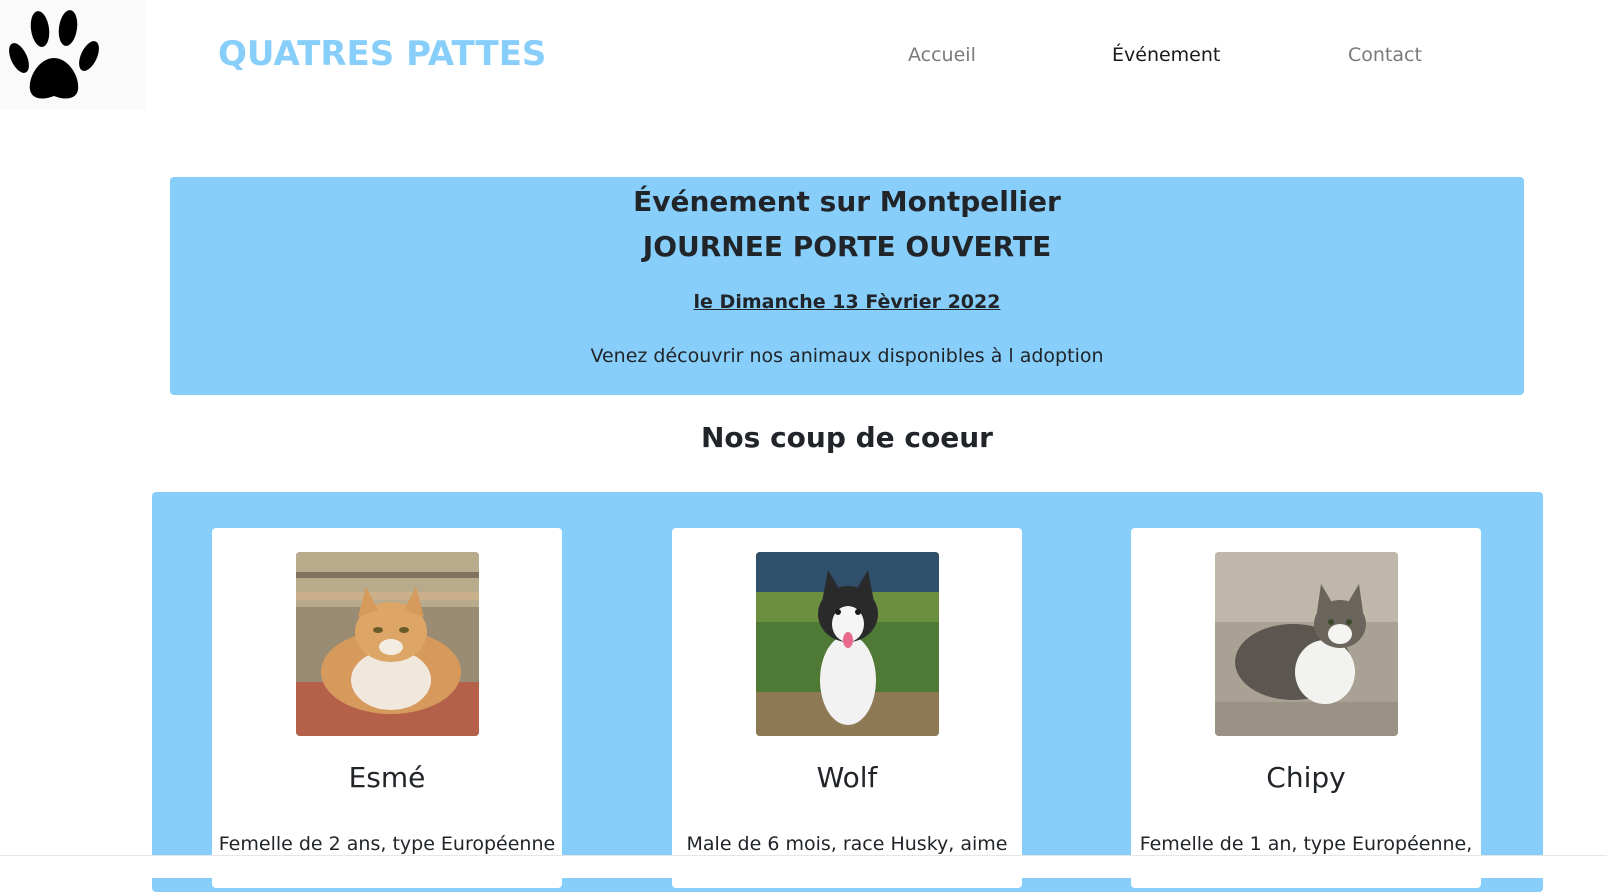 This screenshot has width=1607, height=892. I want to click on brand-title: QUATRES PATTES, so click(382, 54).